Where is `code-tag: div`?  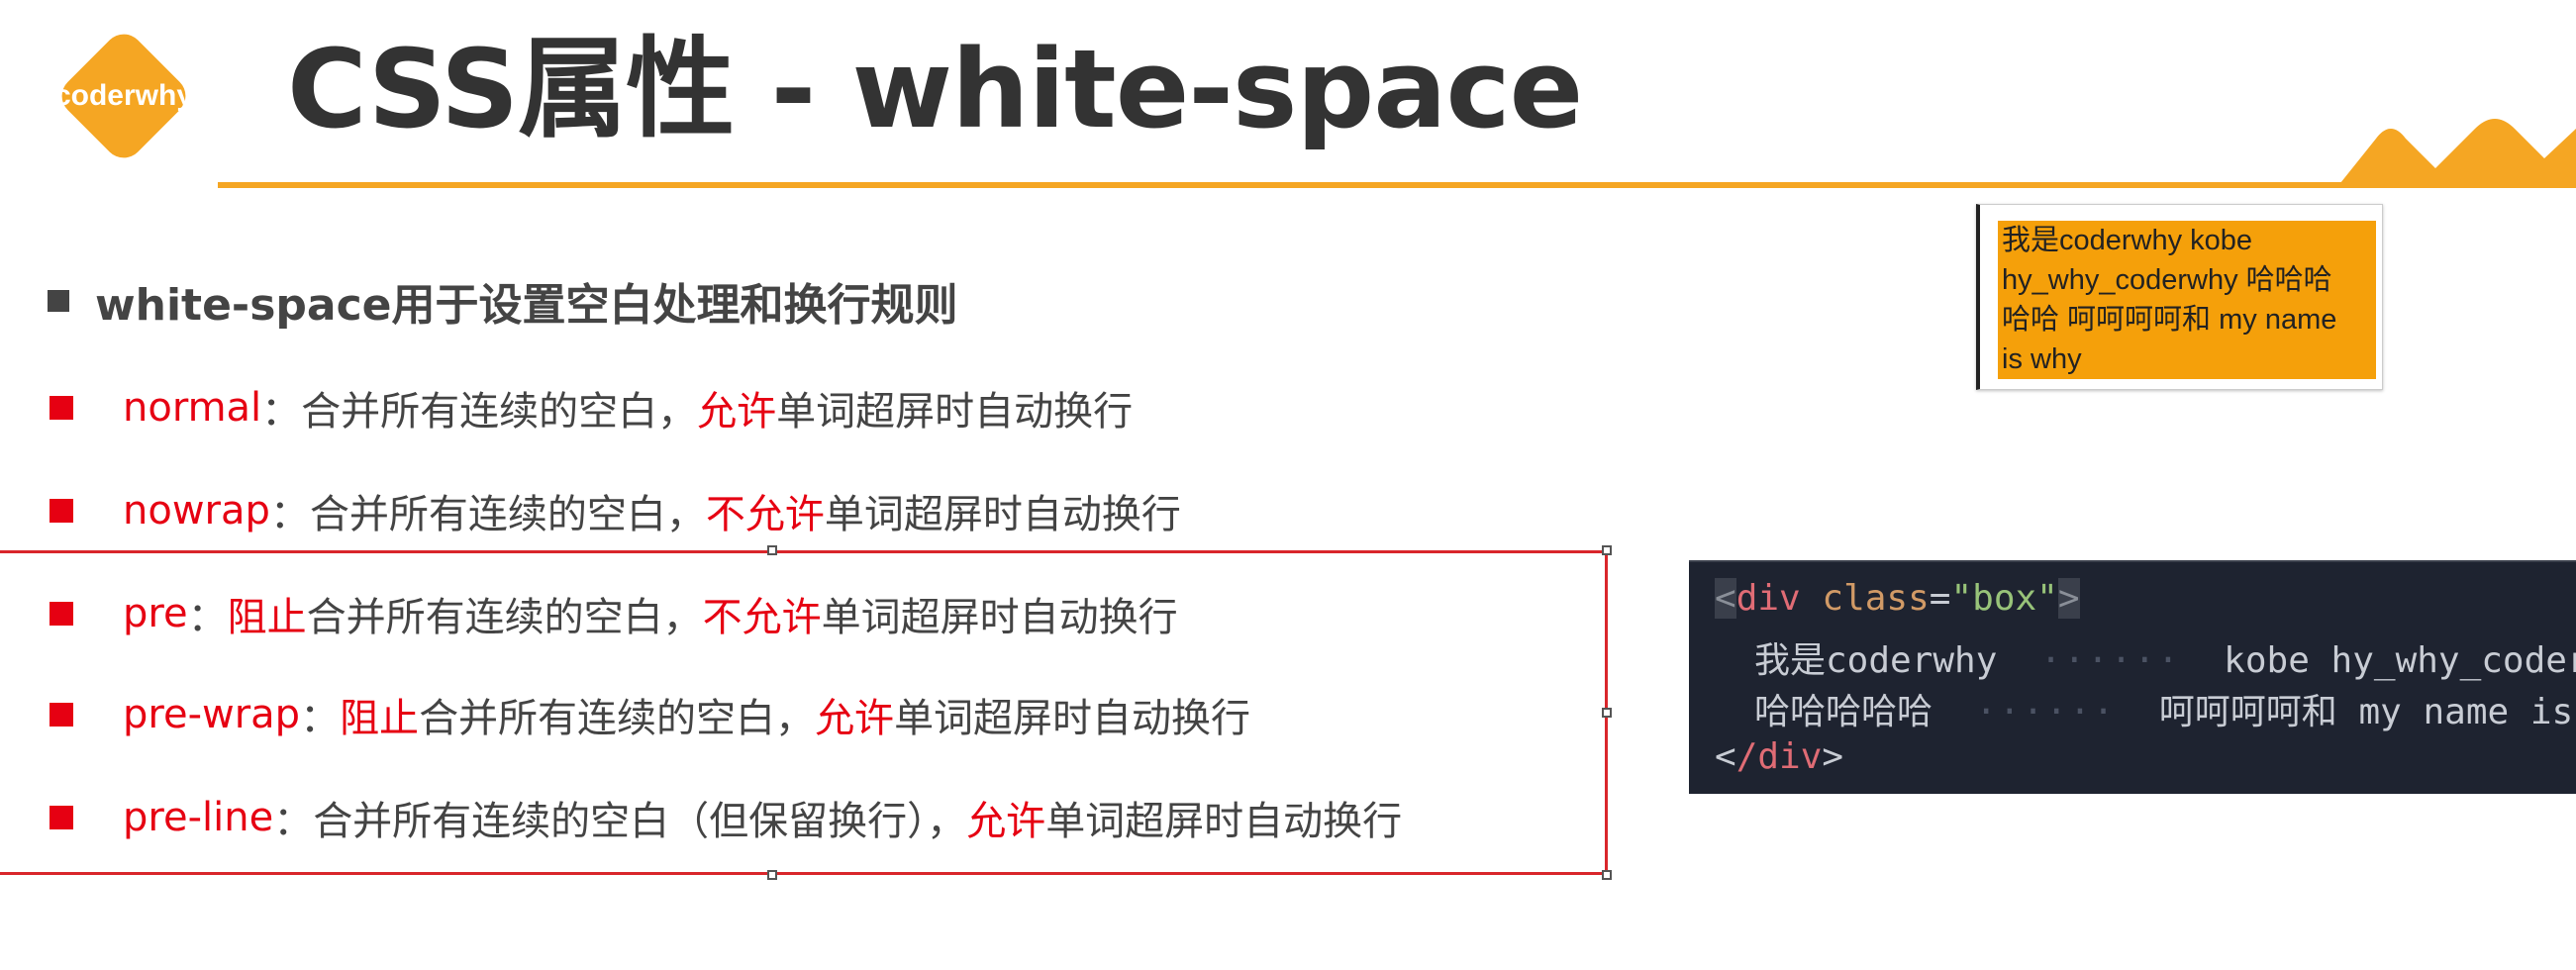
code-tag: div is located at coordinates (1768, 598).